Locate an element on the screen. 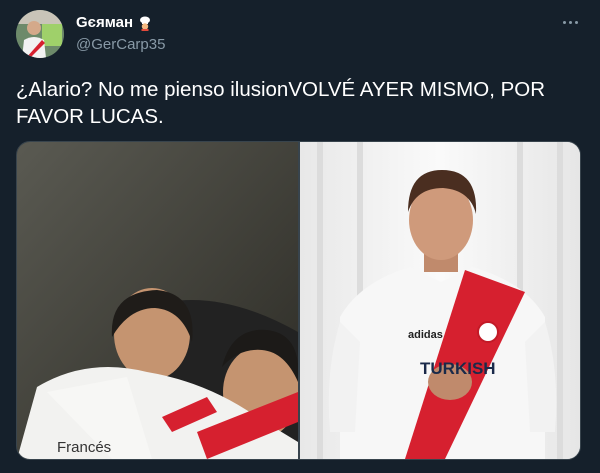 Image resolution: width=600 pixels, height=473 pixels. avatar is located at coordinates (40, 34).